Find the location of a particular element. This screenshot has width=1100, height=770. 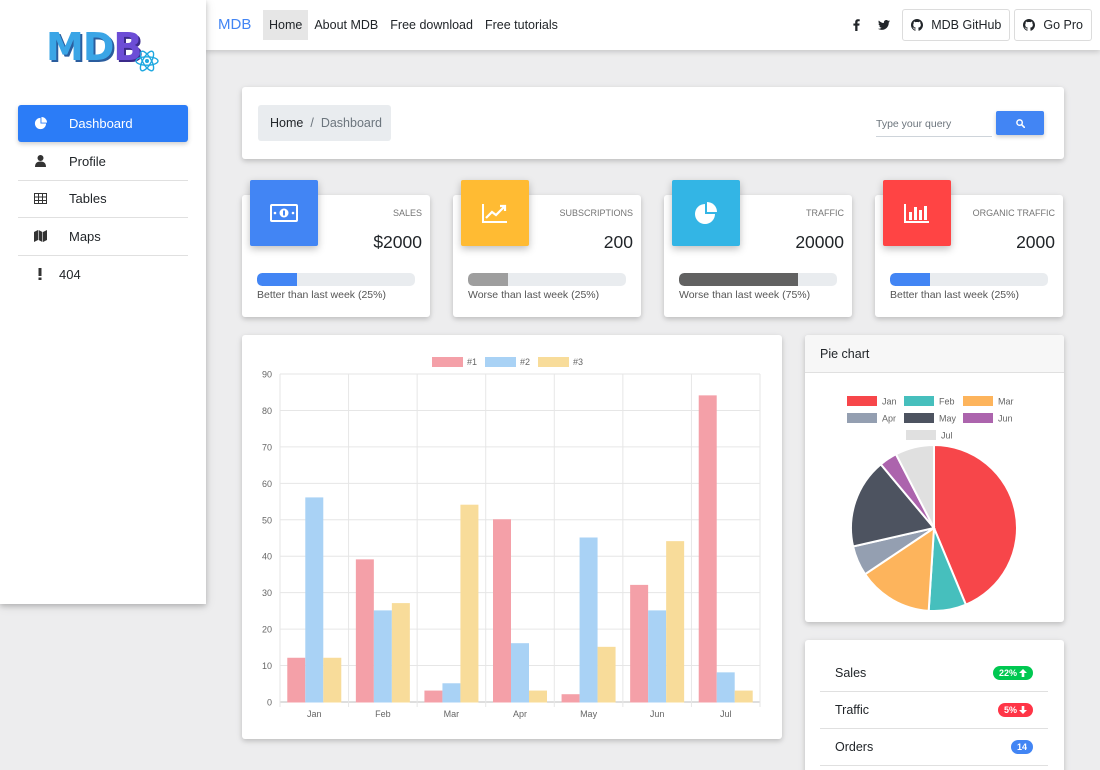

go-pro-button: Go Pro is located at coordinates (1053, 25).